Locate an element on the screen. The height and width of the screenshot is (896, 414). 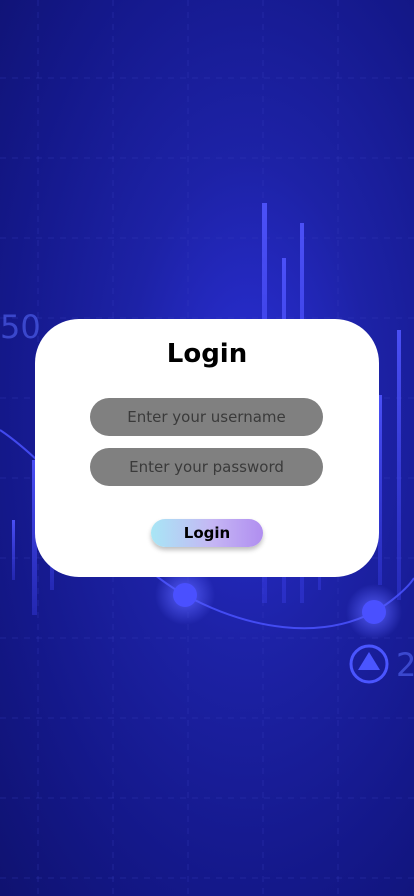
username-input is located at coordinates (206, 417).